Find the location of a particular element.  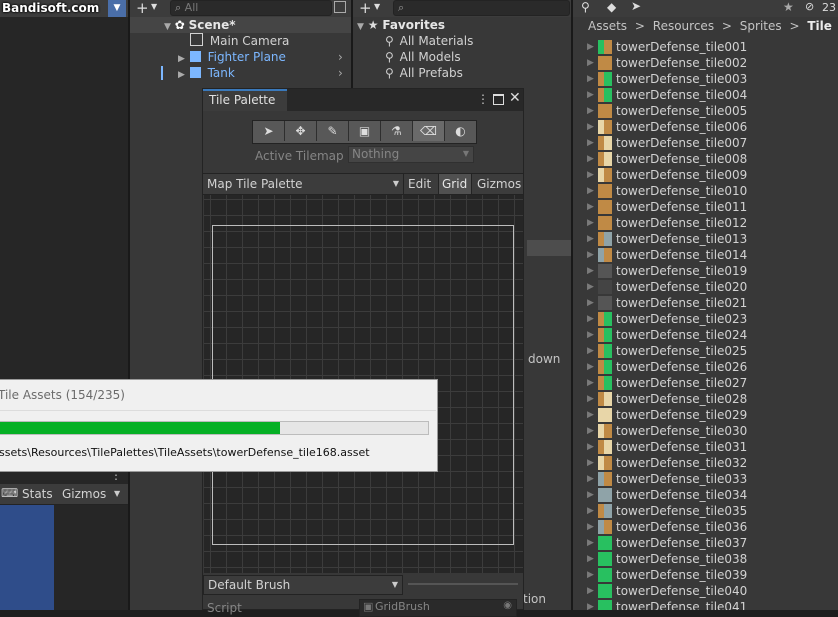

gizmos-button: Gizmos is located at coordinates (84, 494).